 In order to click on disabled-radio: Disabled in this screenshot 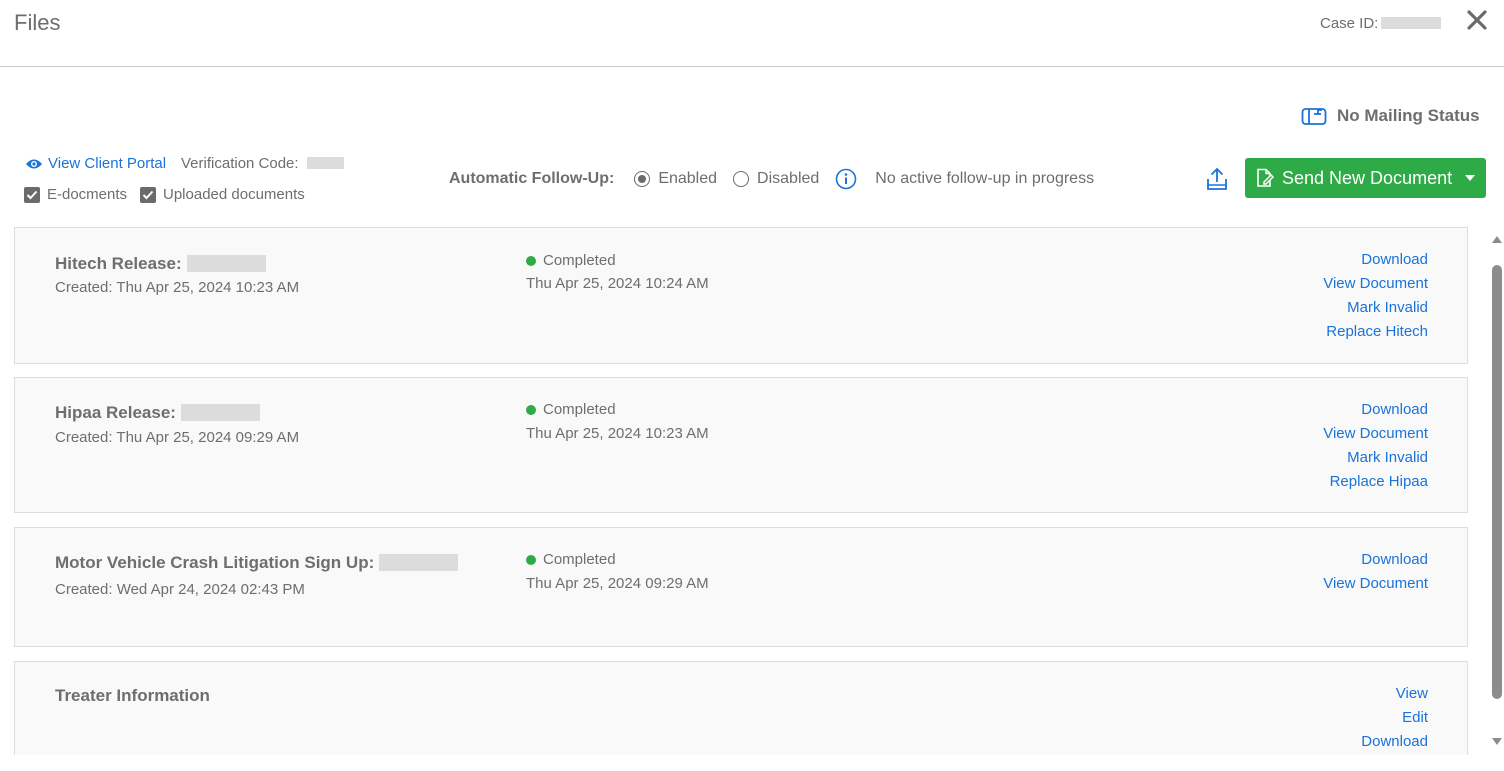, I will do `click(776, 179)`.